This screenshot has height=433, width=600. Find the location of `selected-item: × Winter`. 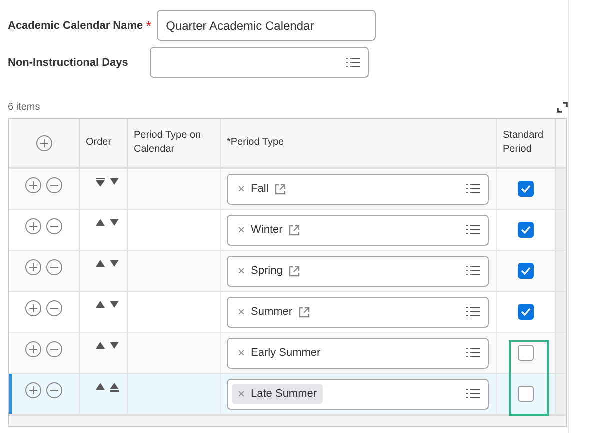

selected-item: × Winter is located at coordinates (269, 230).